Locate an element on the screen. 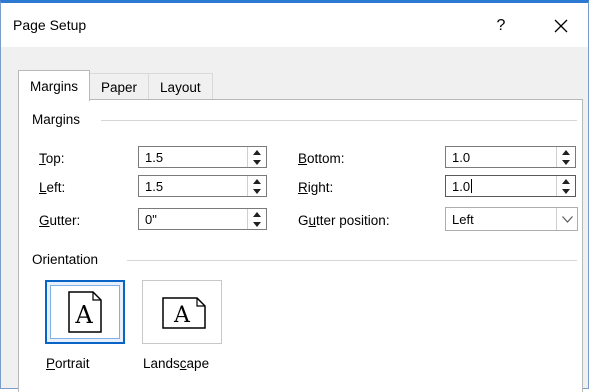 The image size is (589, 392). top-label-accelerator: T is located at coordinates (42, 158).